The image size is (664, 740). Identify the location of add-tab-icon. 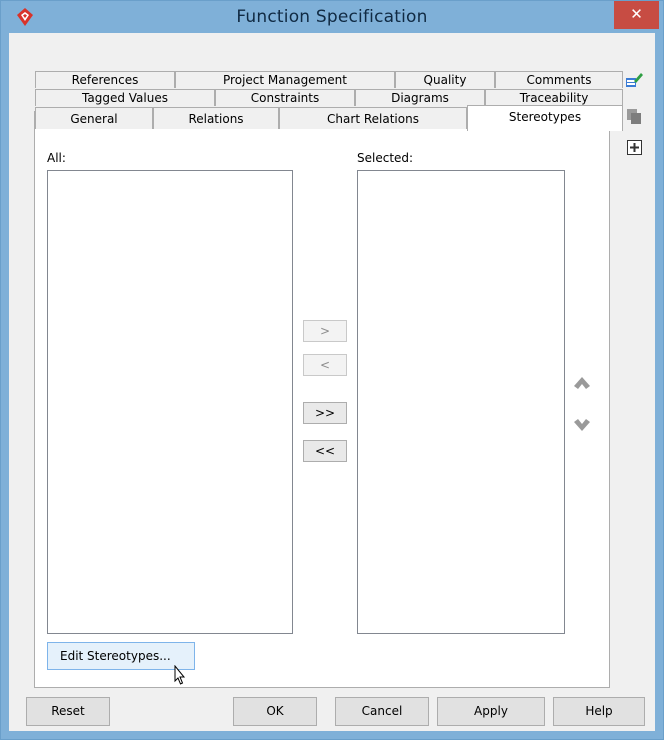
(635, 148).